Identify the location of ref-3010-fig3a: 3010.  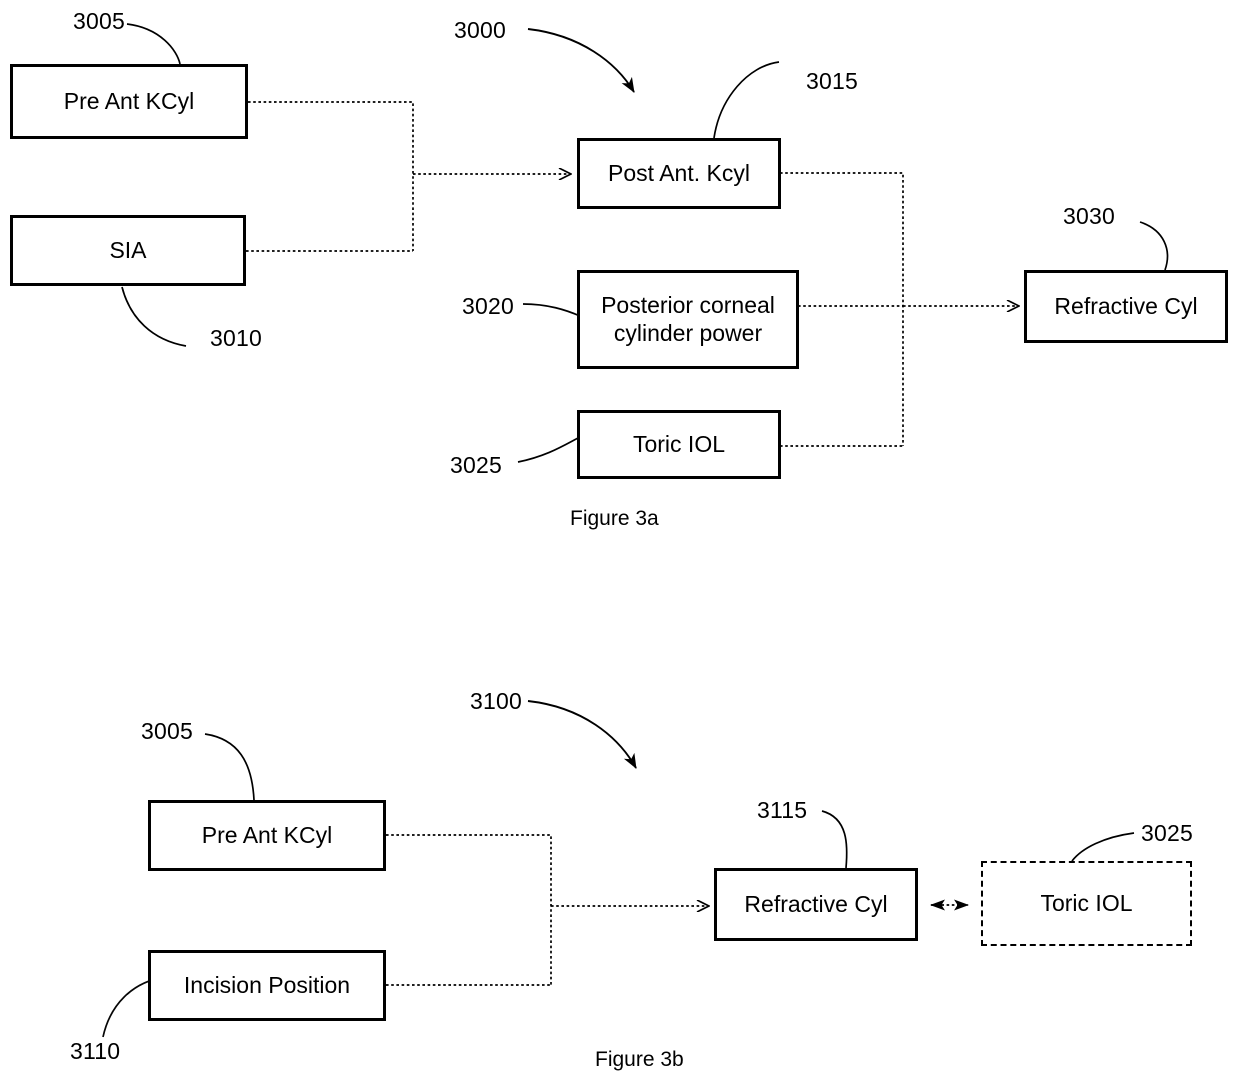
(236, 338).